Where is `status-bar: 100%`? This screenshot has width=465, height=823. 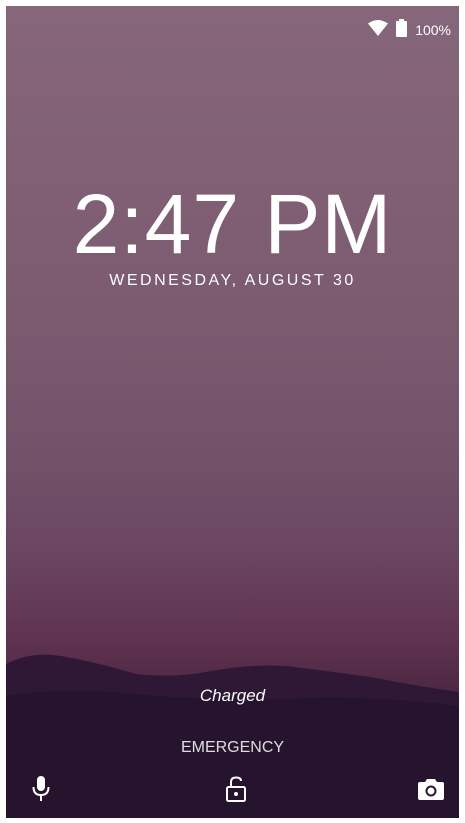
status-bar: 100% is located at coordinates (409, 30).